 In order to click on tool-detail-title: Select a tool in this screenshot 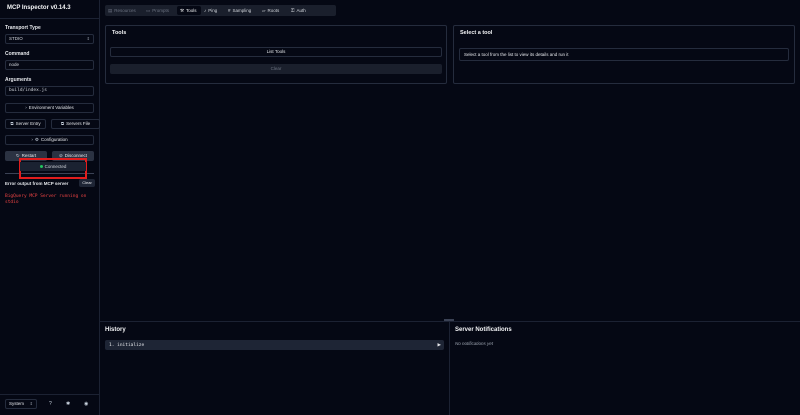, I will do `click(476, 33)`.